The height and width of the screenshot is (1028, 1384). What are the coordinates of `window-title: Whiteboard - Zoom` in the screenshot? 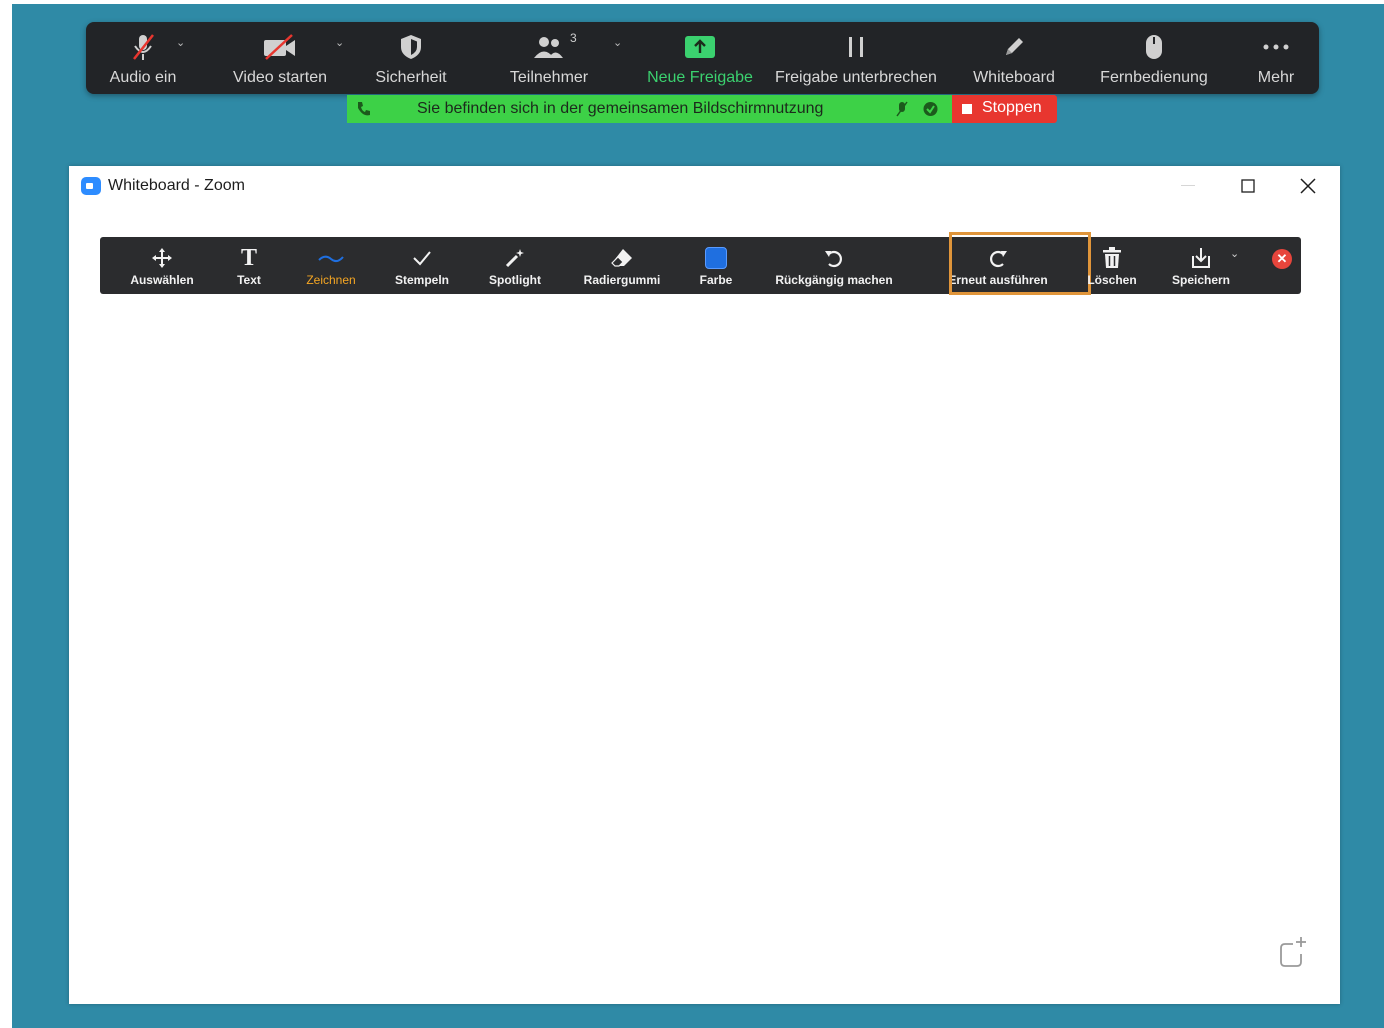 It's located at (176, 185).